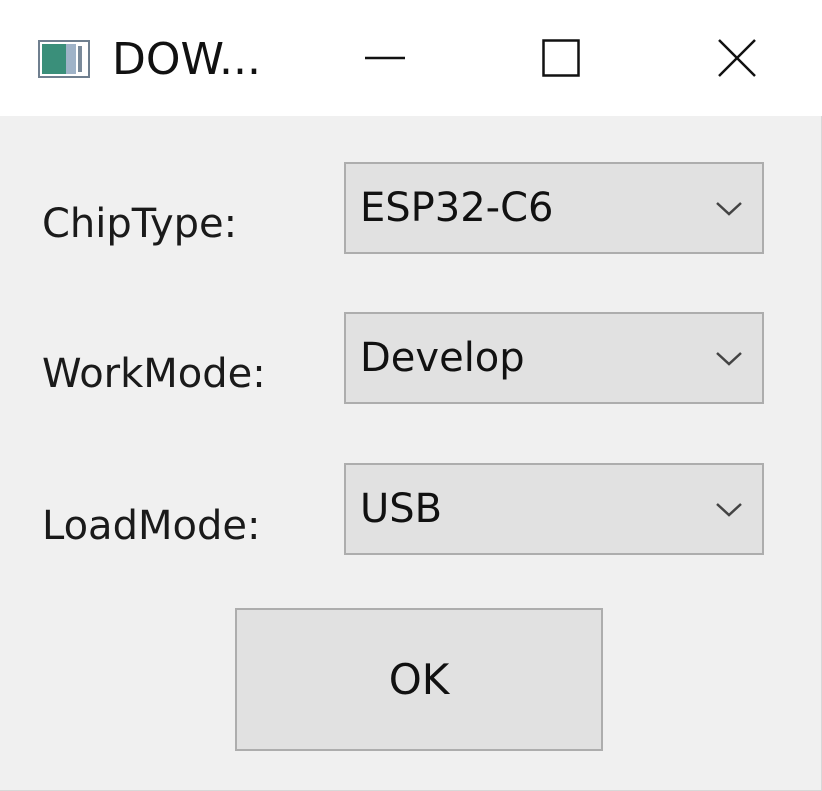 The width and height of the screenshot is (822, 791). What do you see at coordinates (401, 509) in the screenshot?
I see `load-mode-value: USB` at bounding box center [401, 509].